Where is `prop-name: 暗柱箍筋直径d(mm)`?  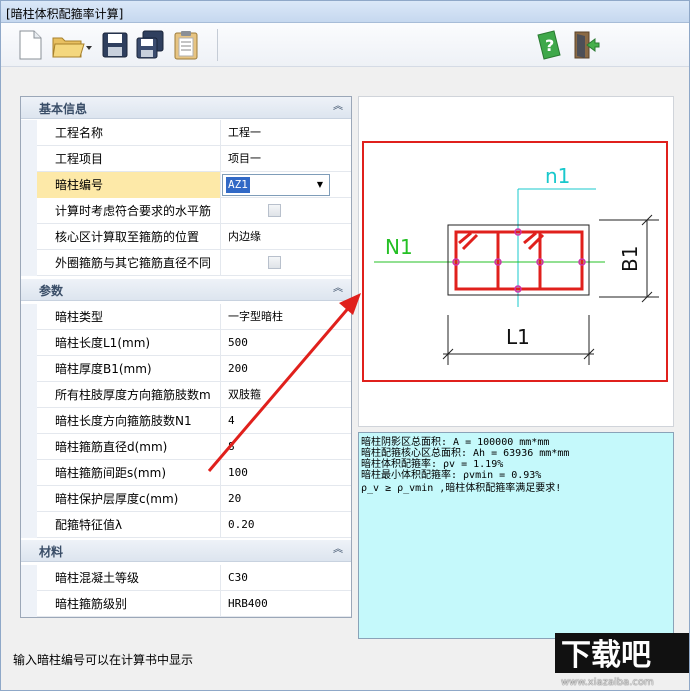
prop-name: 暗柱箍筋直径d(mm) is located at coordinates (129, 447).